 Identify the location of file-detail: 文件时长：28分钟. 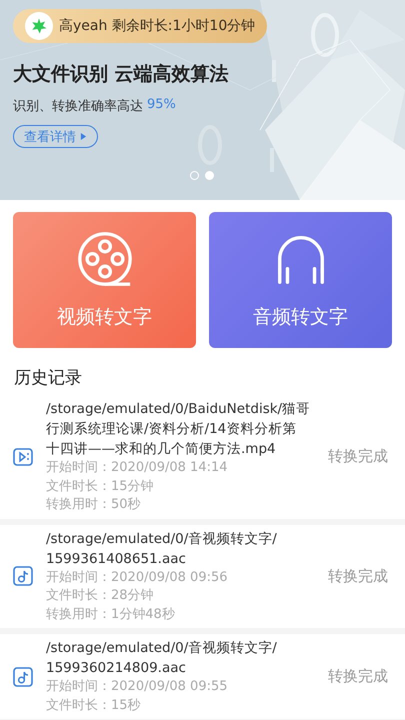
(100, 596).